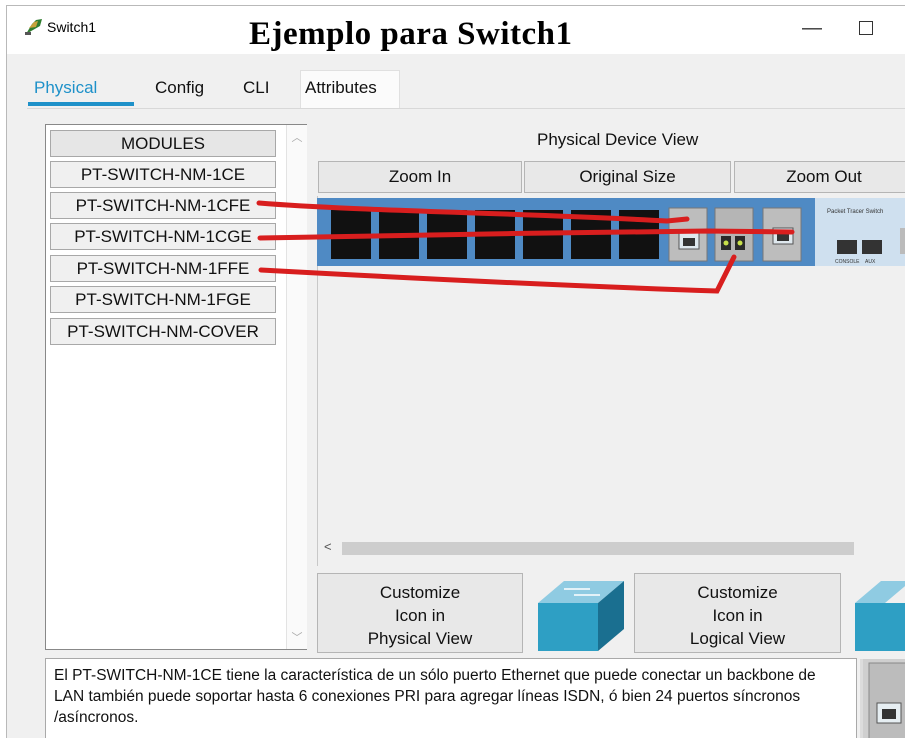 This screenshot has height=738, width=905. What do you see at coordinates (737, 638) in the screenshot?
I see `customize-logical-line3: Logical View` at bounding box center [737, 638].